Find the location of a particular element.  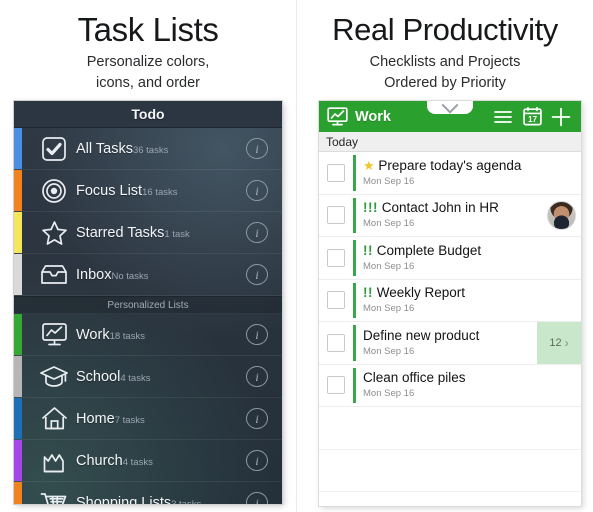

star-icon: ★ is located at coordinates (369, 165).